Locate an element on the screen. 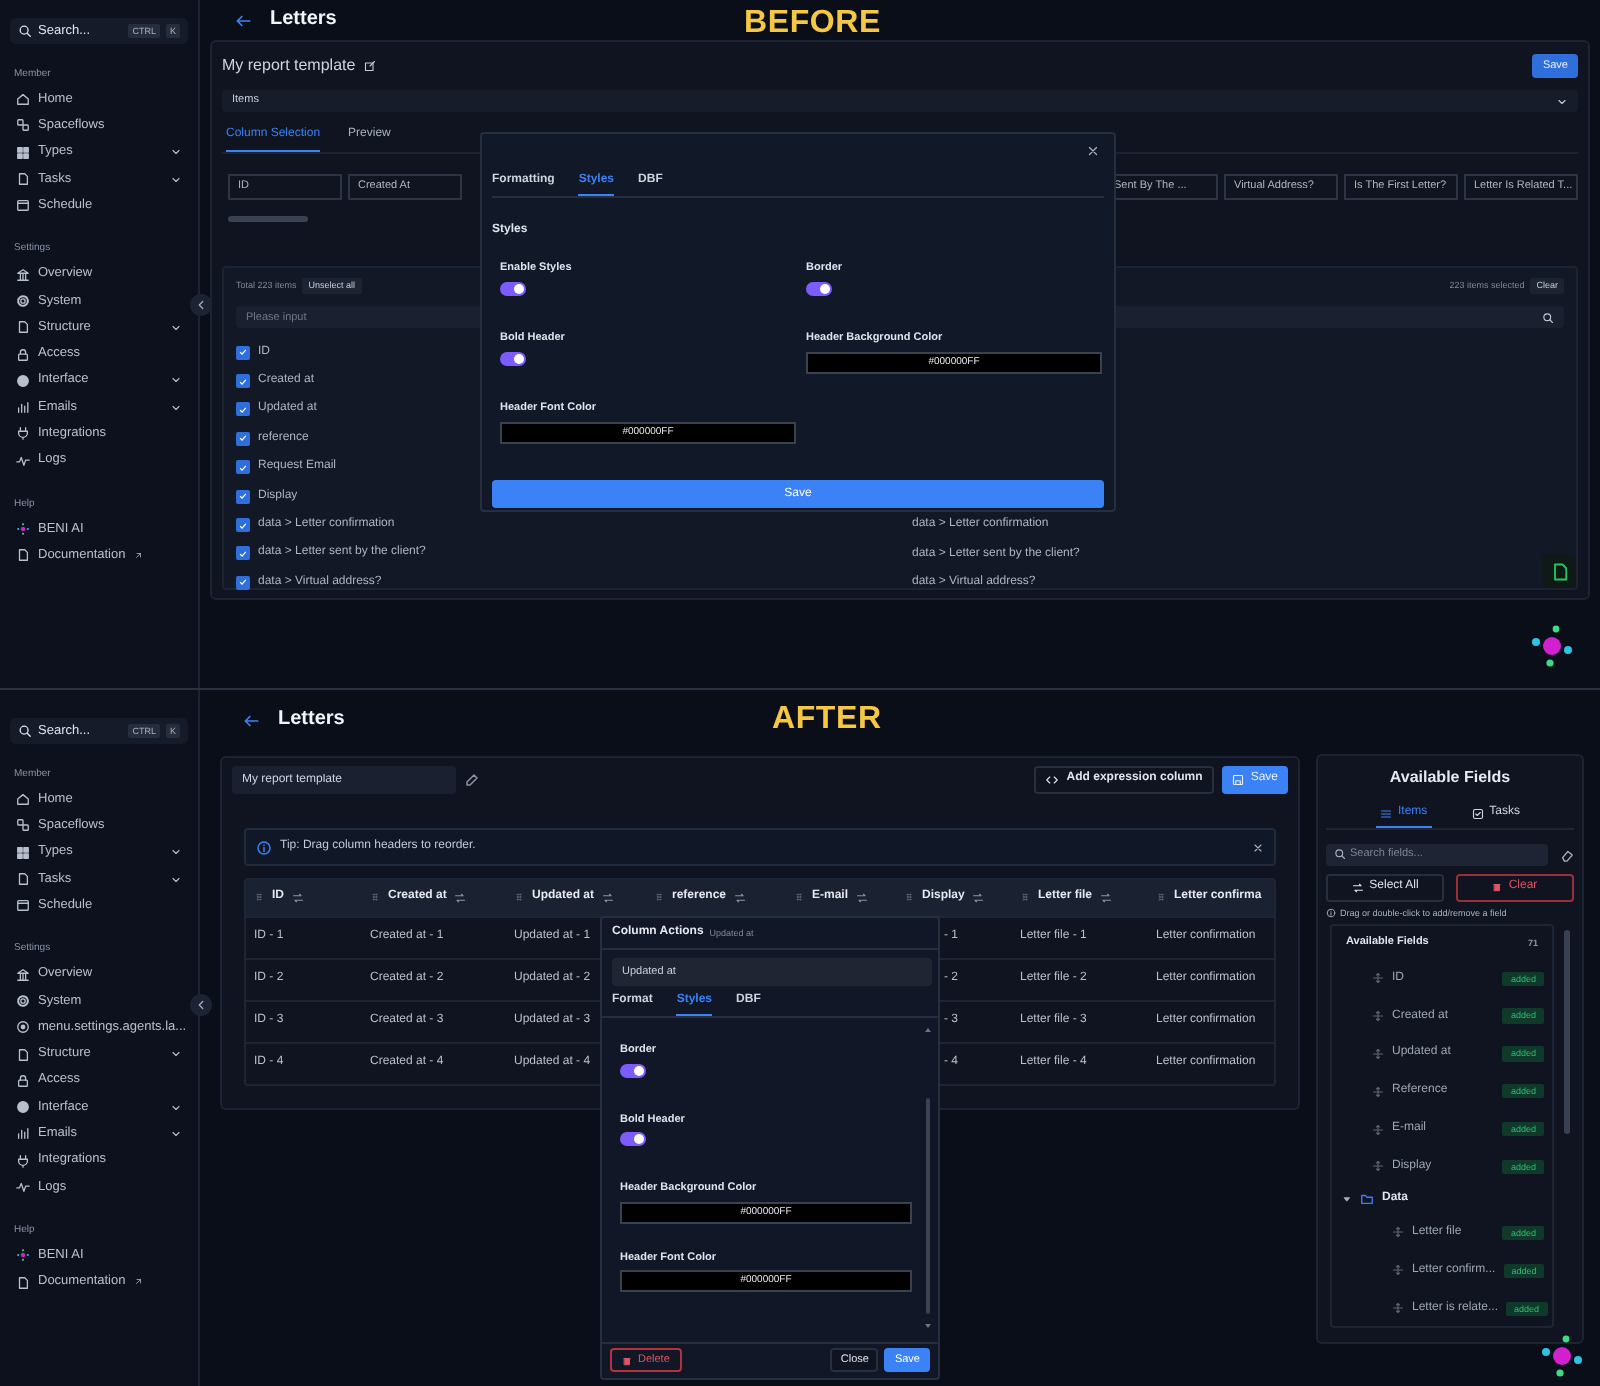 The height and width of the screenshot is (1386, 1600). chevron-down-icon is located at coordinates (1562, 101).